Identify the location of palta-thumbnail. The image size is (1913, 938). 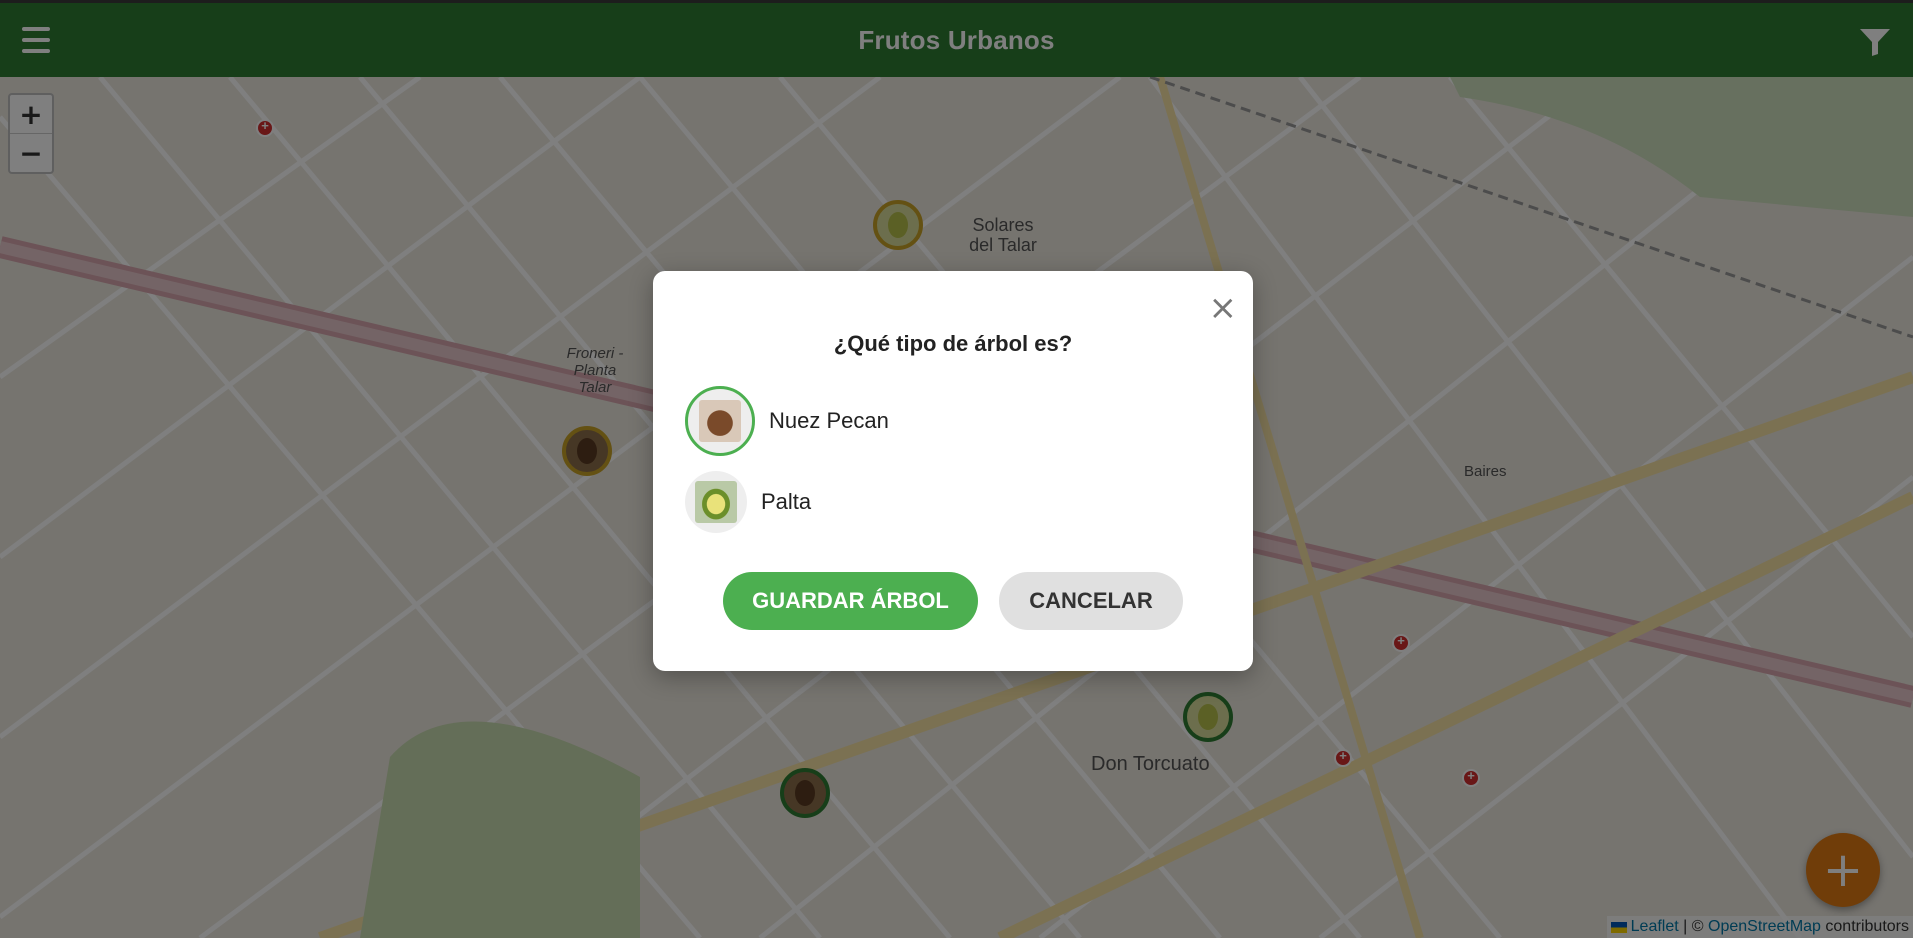
(716, 502).